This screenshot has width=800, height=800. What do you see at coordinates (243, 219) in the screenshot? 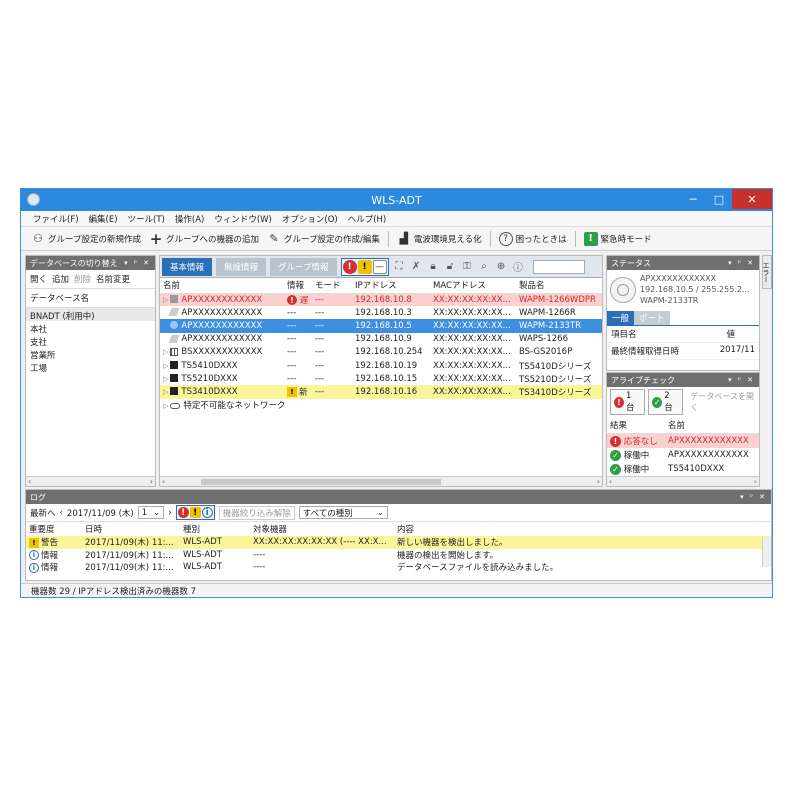
I see `menu-window: ウィンドウ(W)` at bounding box center [243, 219].